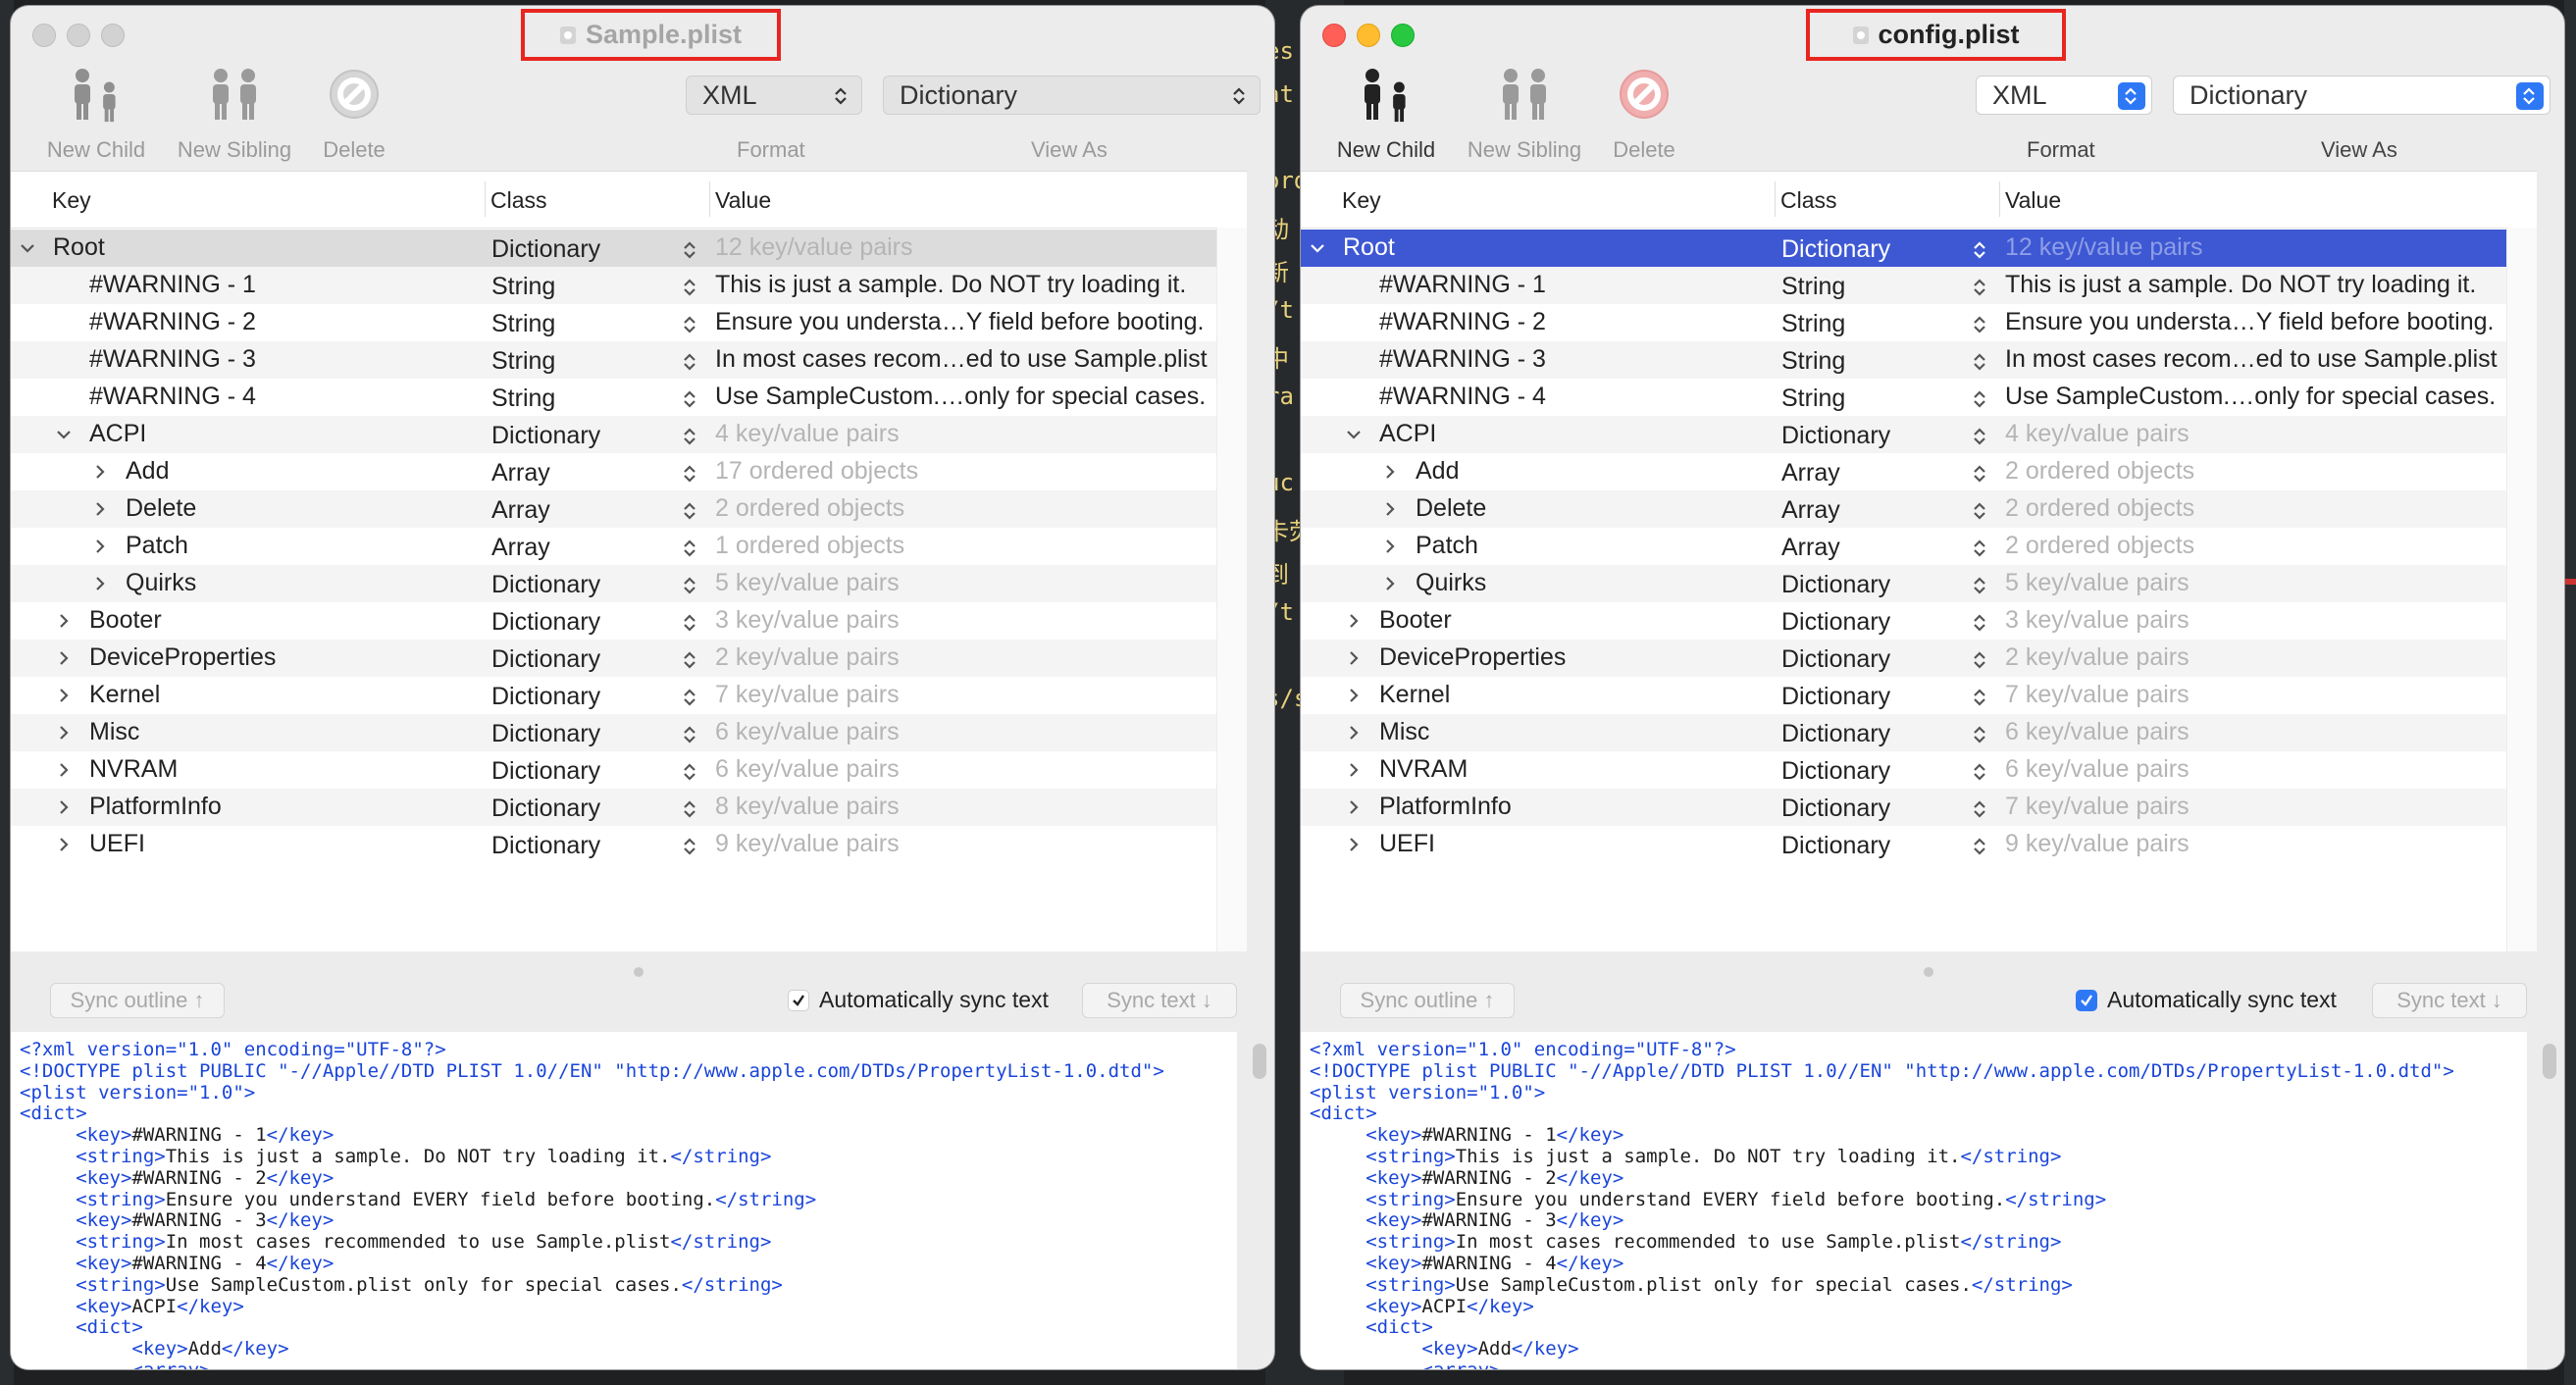  What do you see at coordinates (27, 248) in the screenshot?
I see `disclosure-open-icon` at bounding box center [27, 248].